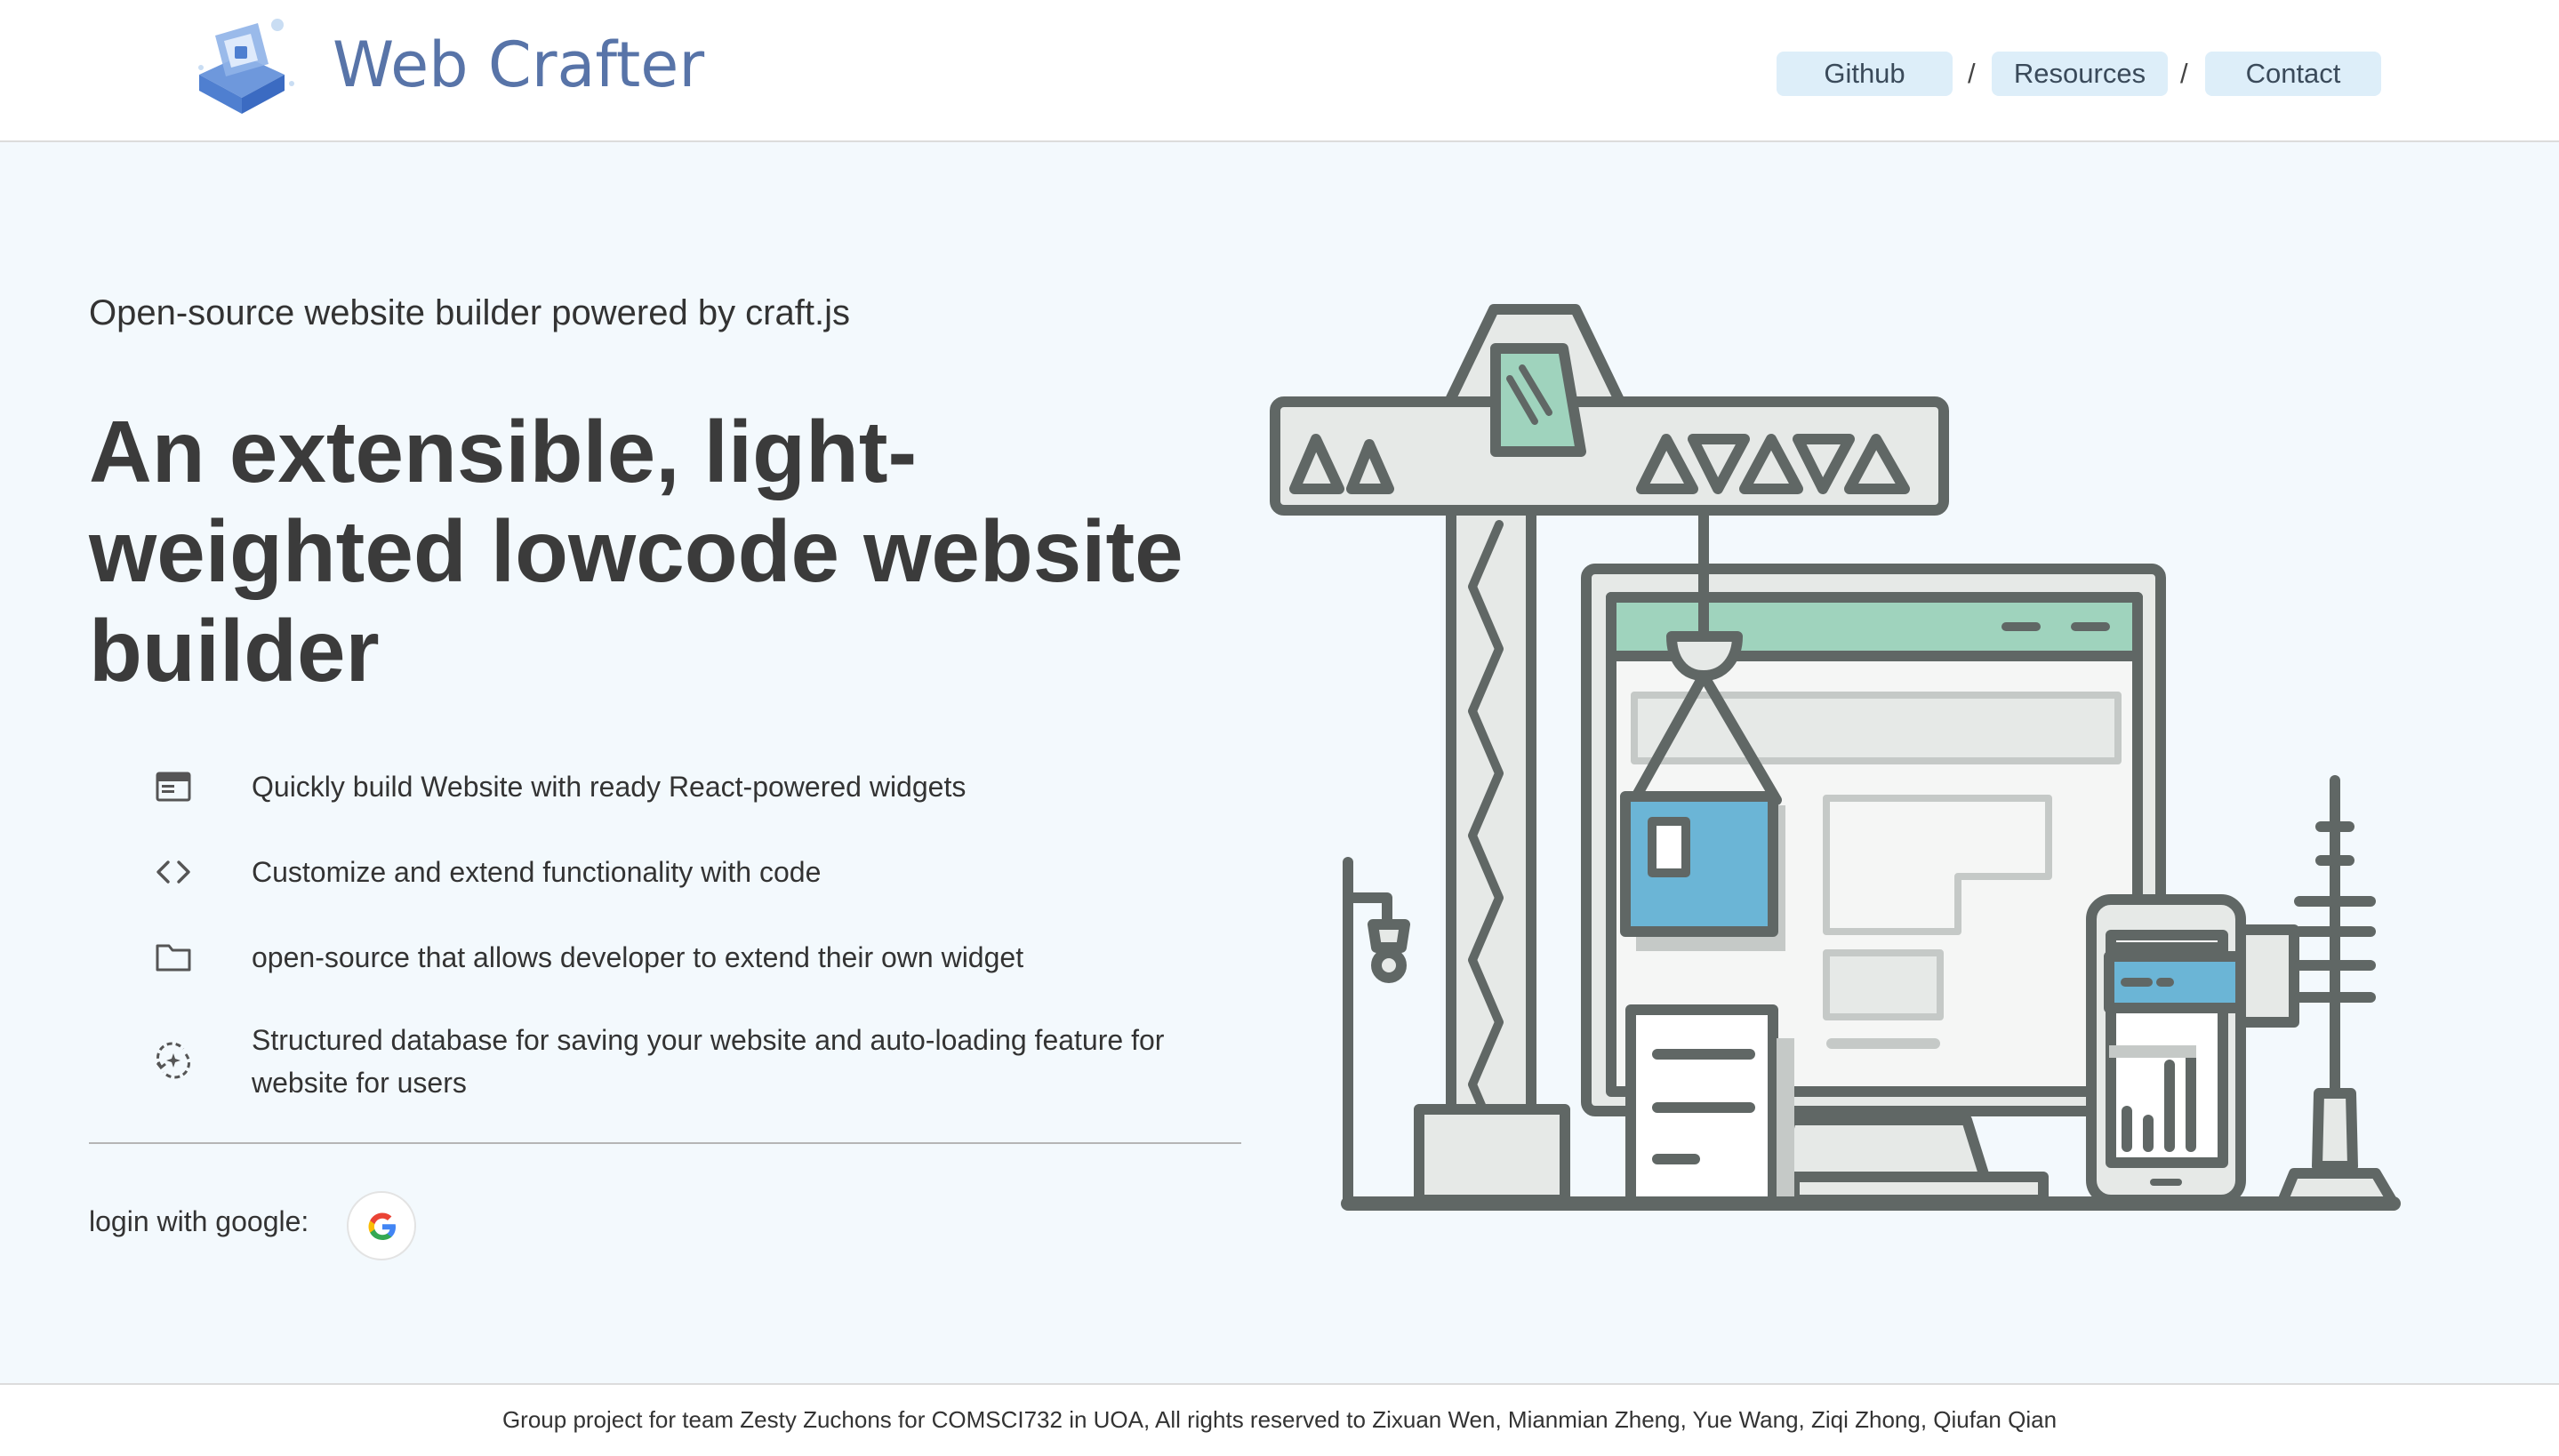 Image resolution: width=2559 pixels, height=1456 pixels. What do you see at coordinates (1279, 71) in the screenshot?
I see `header: Web Crafter Github / Resources / Contact` at bounding box center [1279, 71].